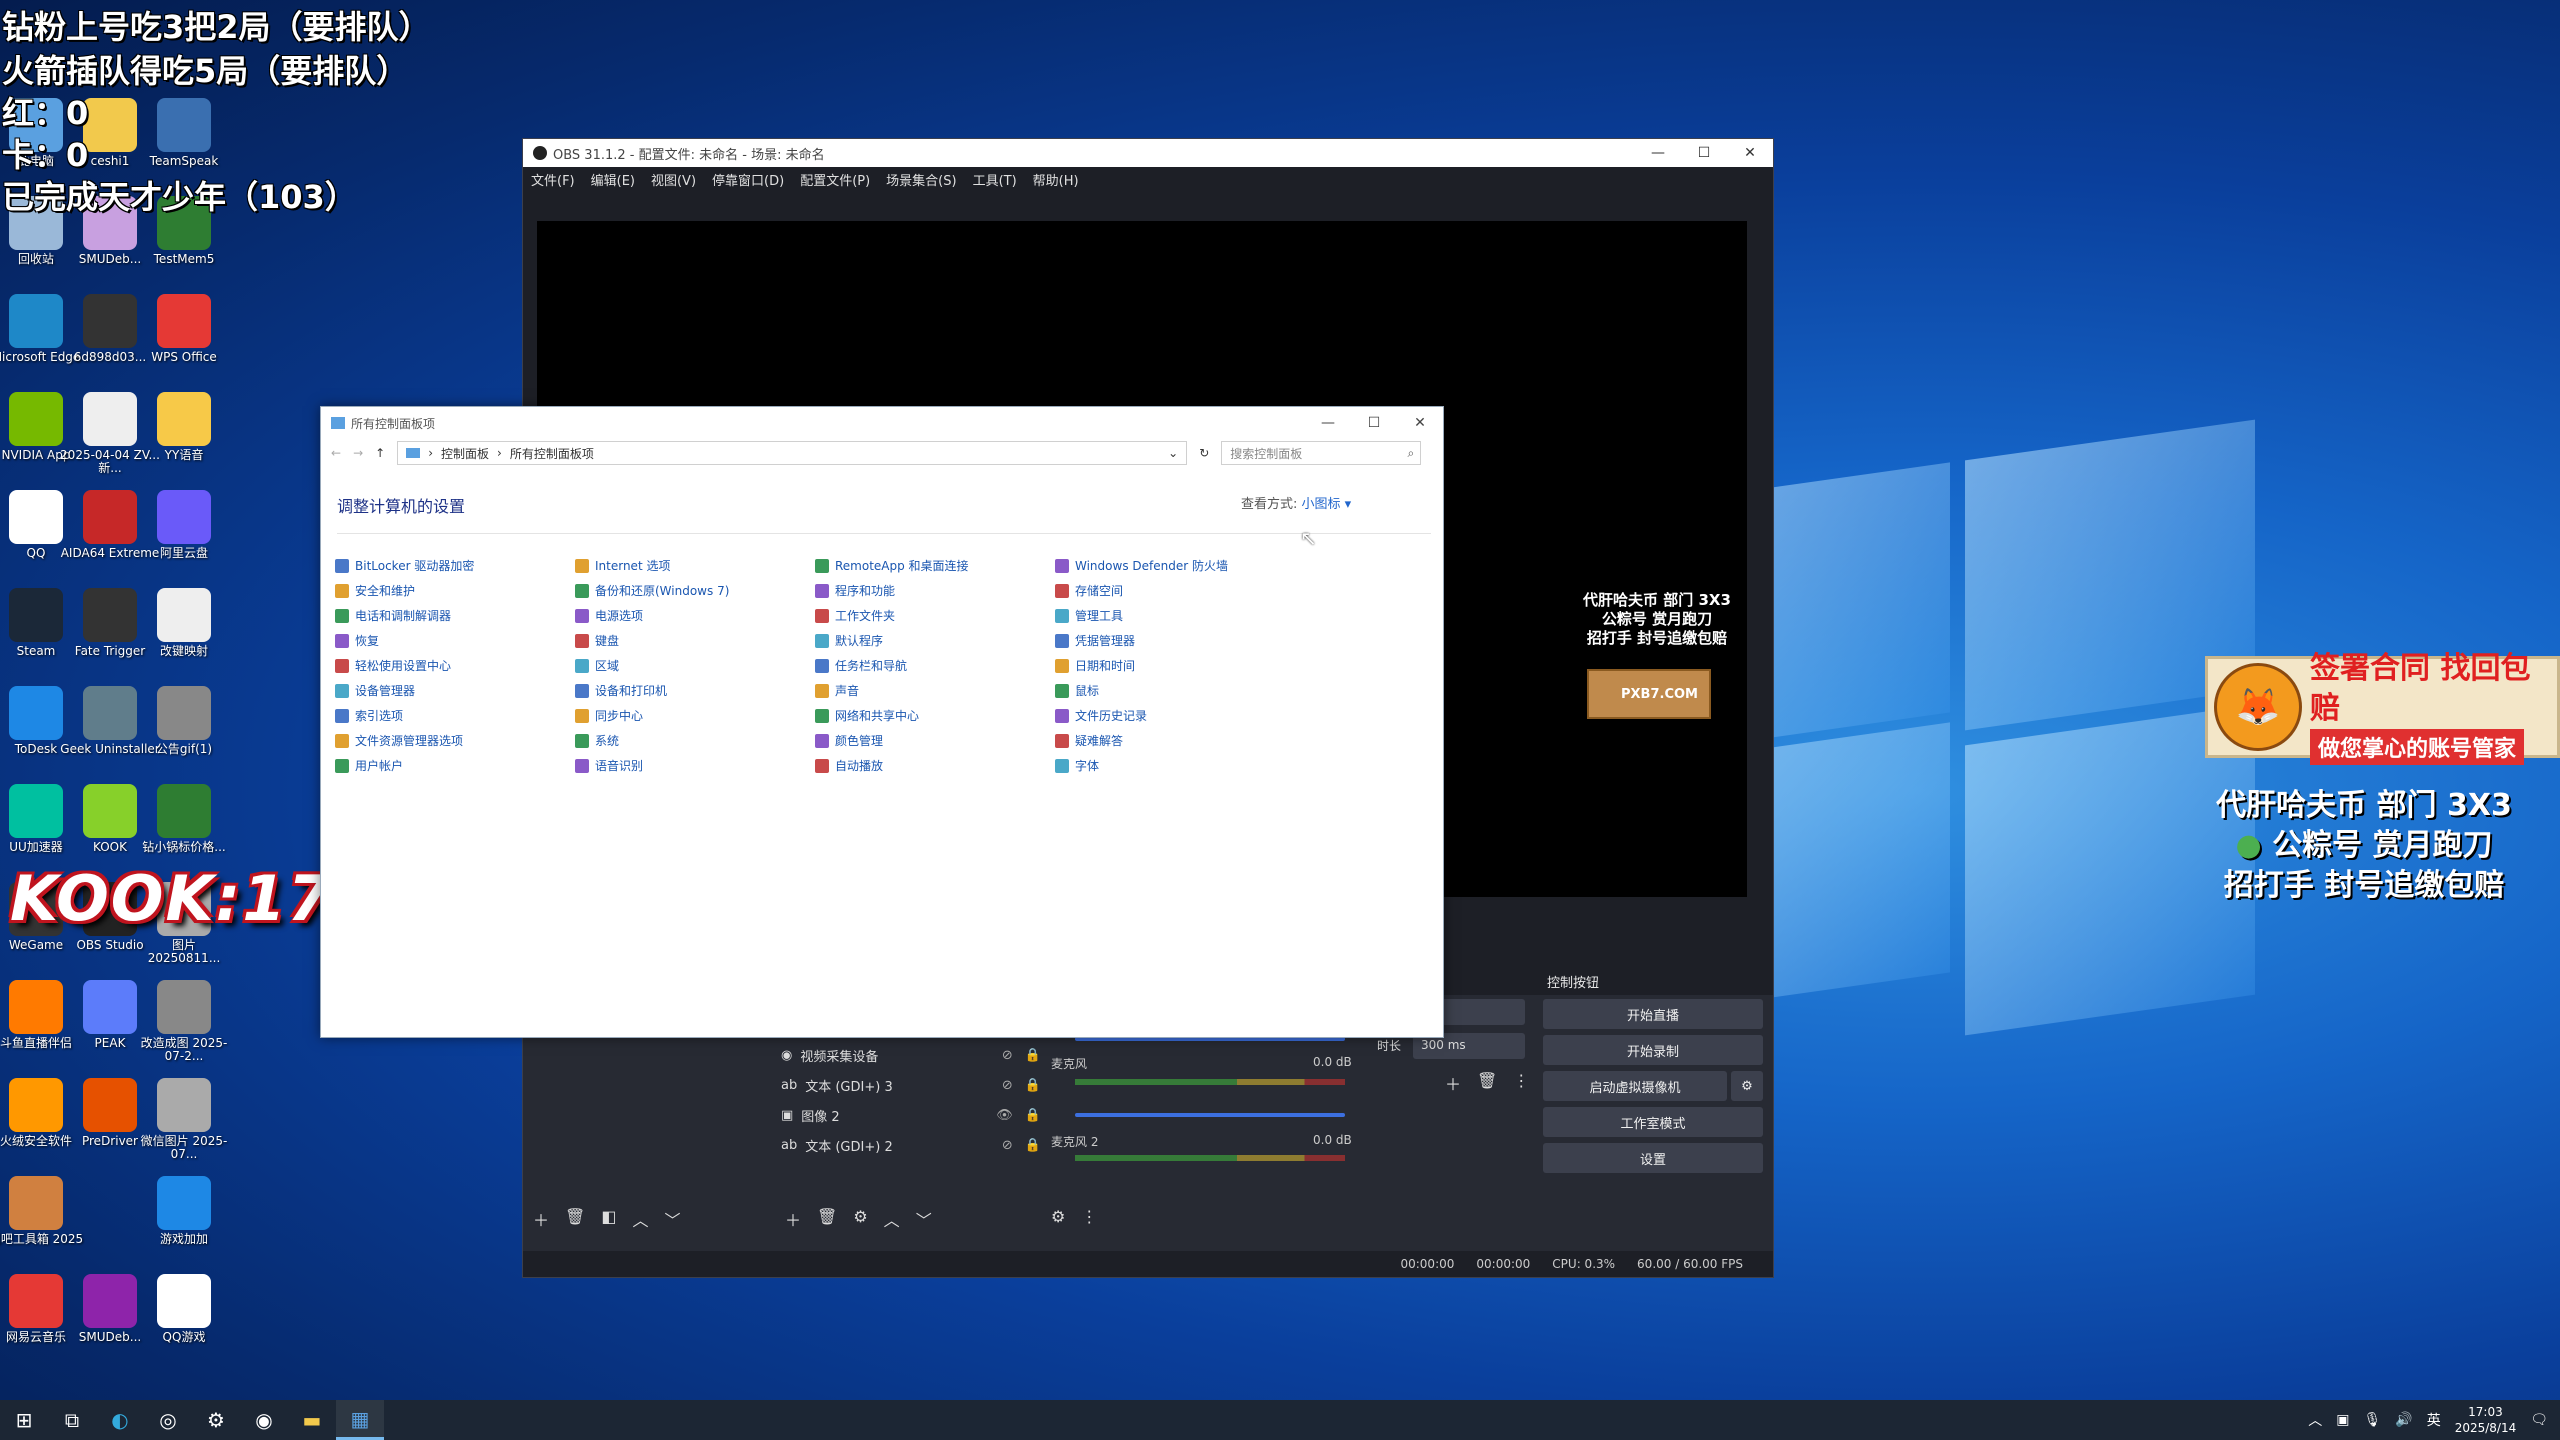 This screenshot has width=2560, height=1440. What do you see at coordinates (2403, 1420) in the screenshot?
I see `volume-icon: 🔊` at bounding box center [2403, 1420].